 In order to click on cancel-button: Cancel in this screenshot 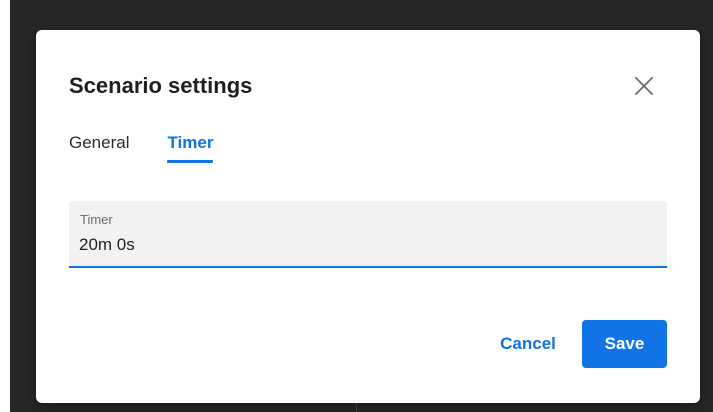, I will do `click(528, 344)`.